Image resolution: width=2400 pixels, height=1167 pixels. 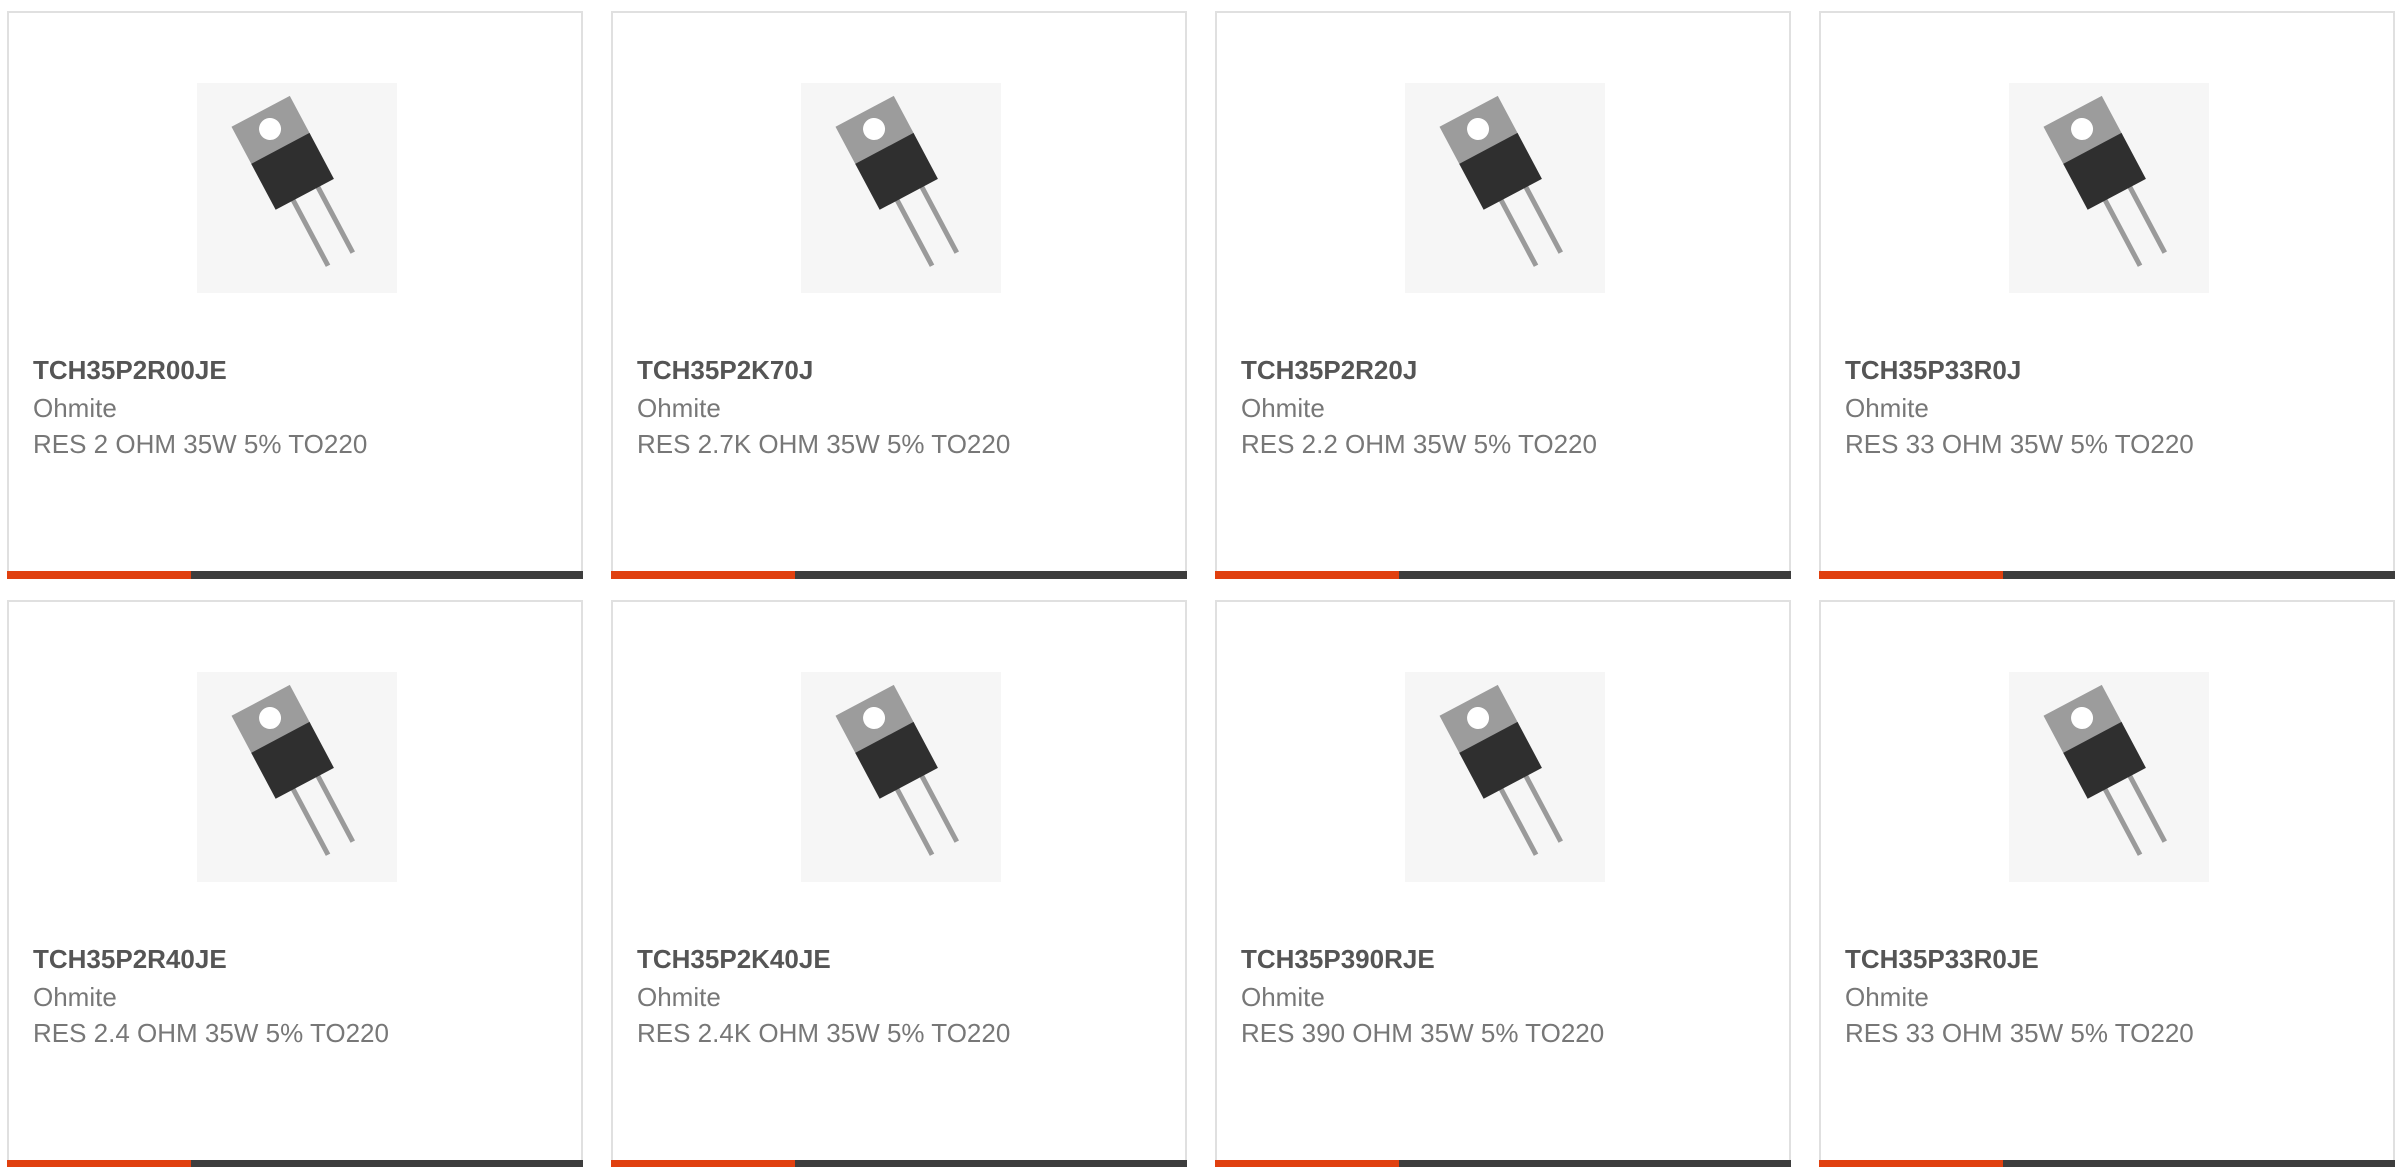 I want to click on part-number: TCH35P2R20J, so click(x=1329, y=370).